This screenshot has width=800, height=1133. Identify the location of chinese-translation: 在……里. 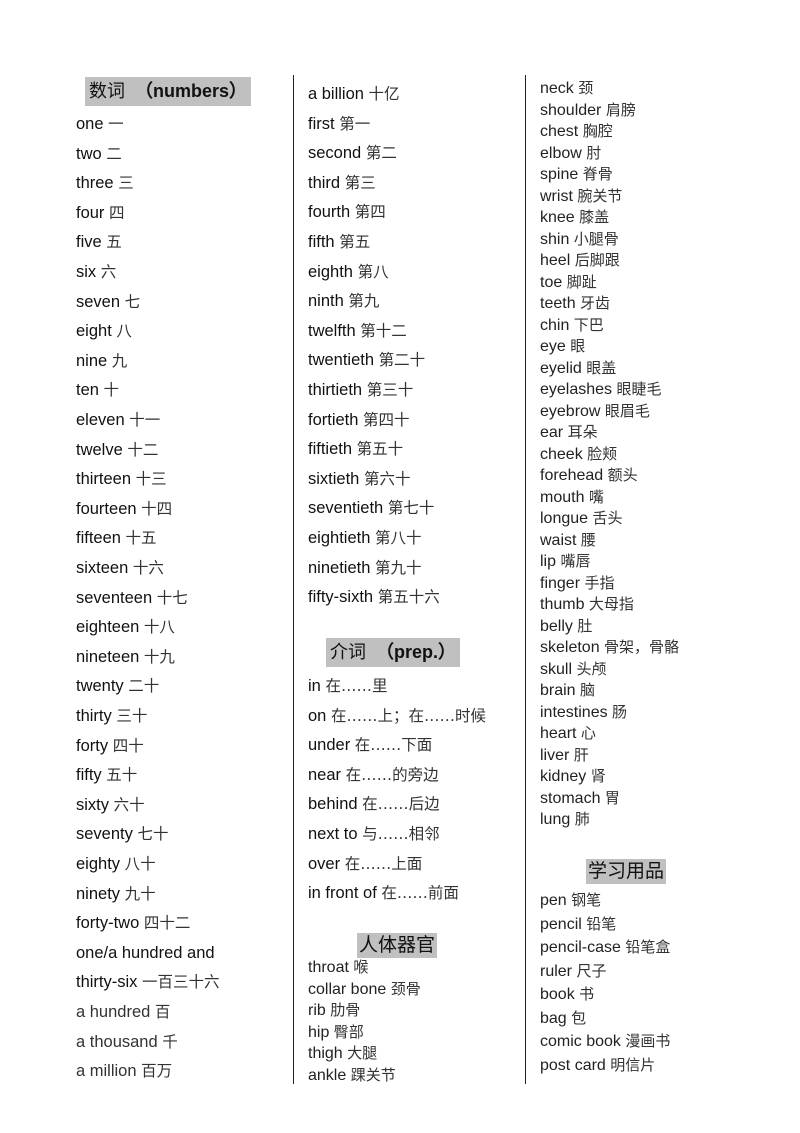
(356, 686).